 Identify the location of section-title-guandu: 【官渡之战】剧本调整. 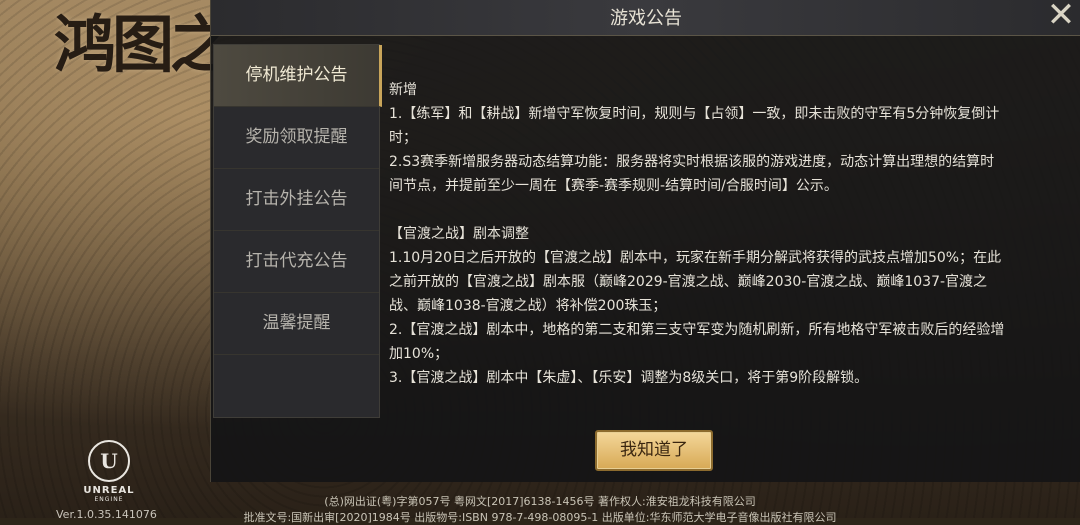
(459, 234).